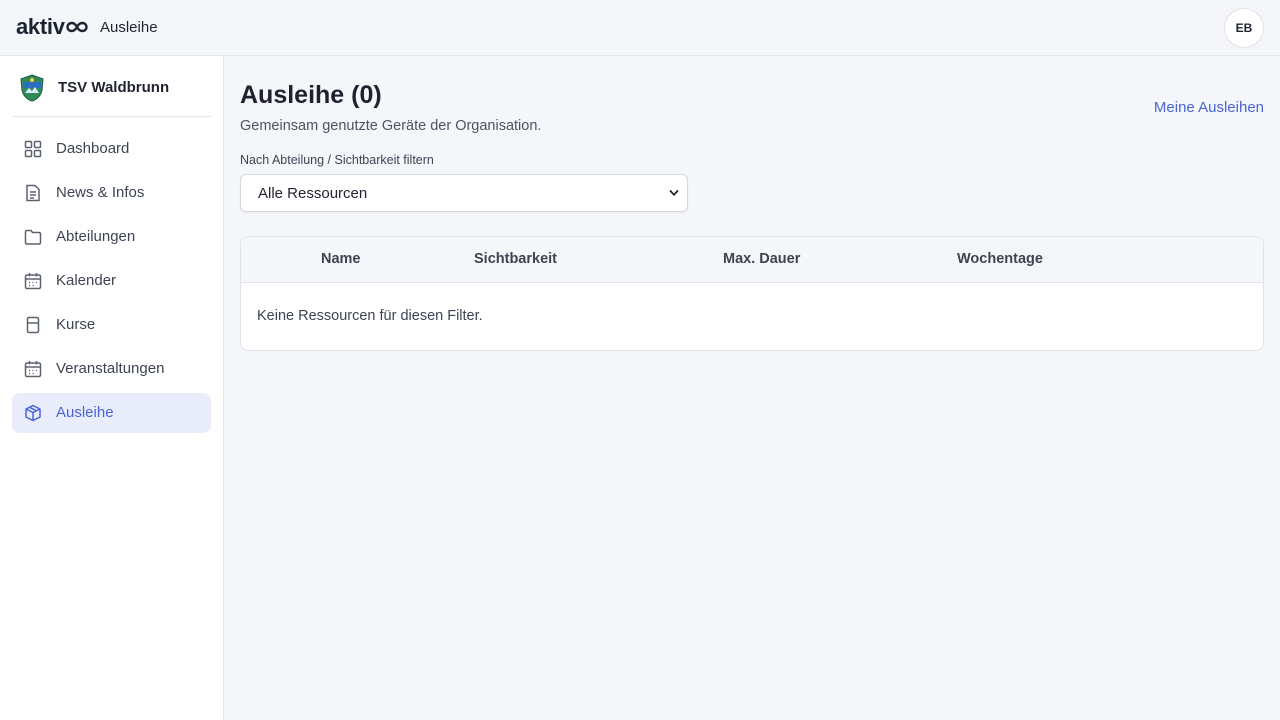 This screenshot has height=720, width=1280. I want to click on document-icon, so click(33, 193).